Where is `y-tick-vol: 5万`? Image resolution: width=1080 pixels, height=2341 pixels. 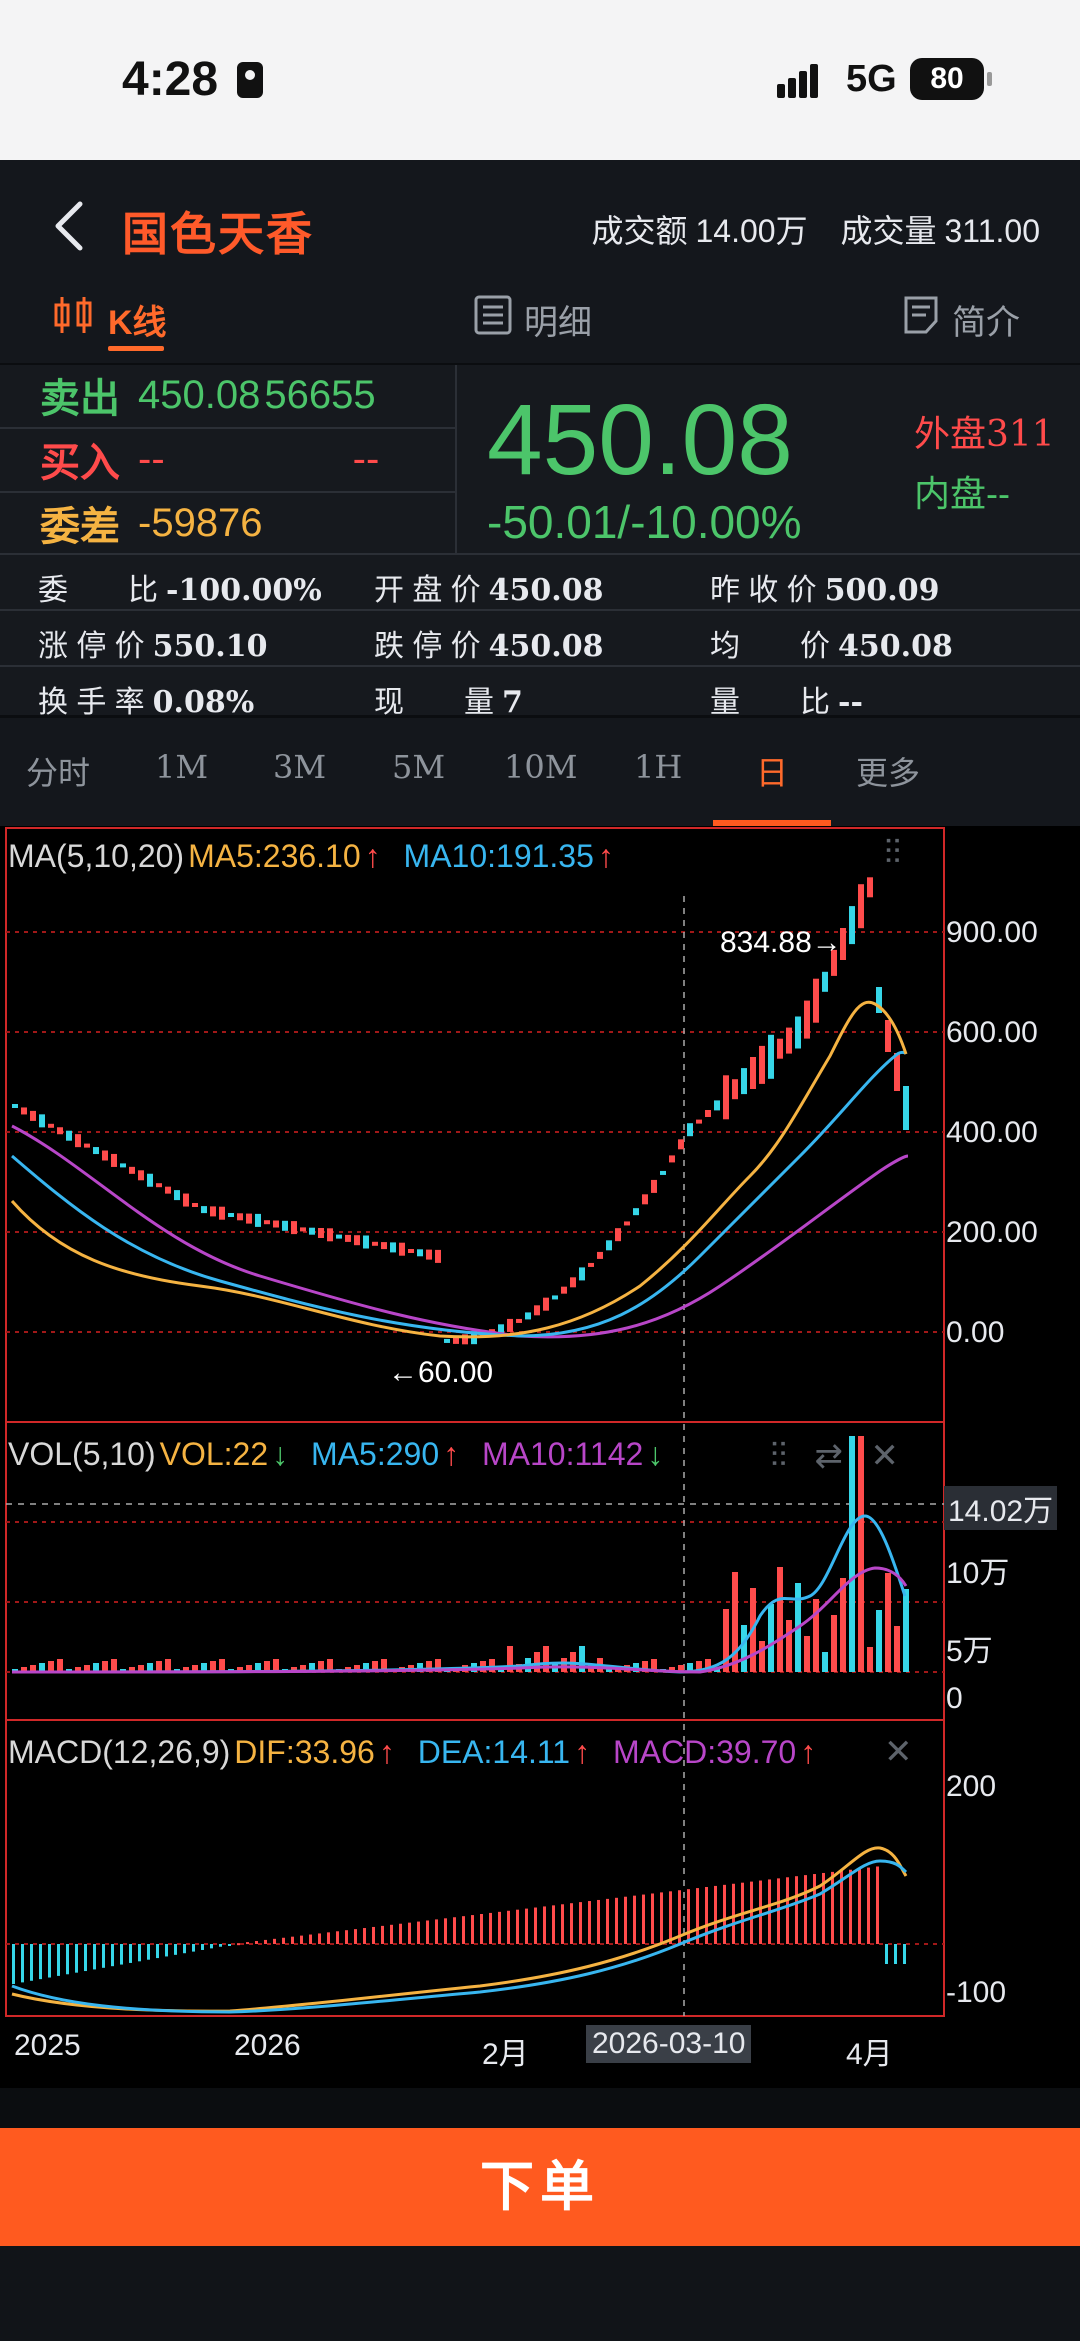
y-tick-vol: 5万 is located at coordinates (969, 1651).